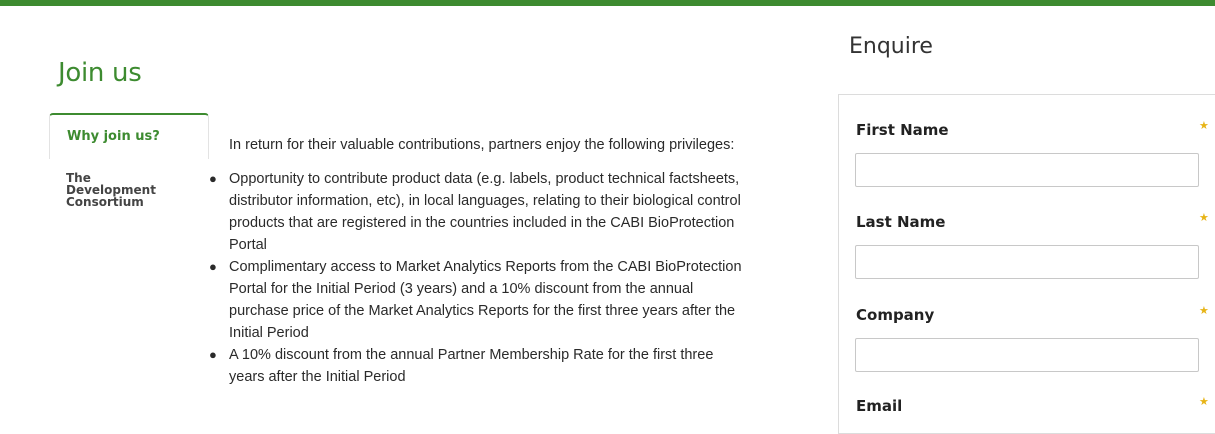 Image resolution: width=1215 pixels, height=434 pixels. I want to click on top-brand-bar, so click(607, 3).